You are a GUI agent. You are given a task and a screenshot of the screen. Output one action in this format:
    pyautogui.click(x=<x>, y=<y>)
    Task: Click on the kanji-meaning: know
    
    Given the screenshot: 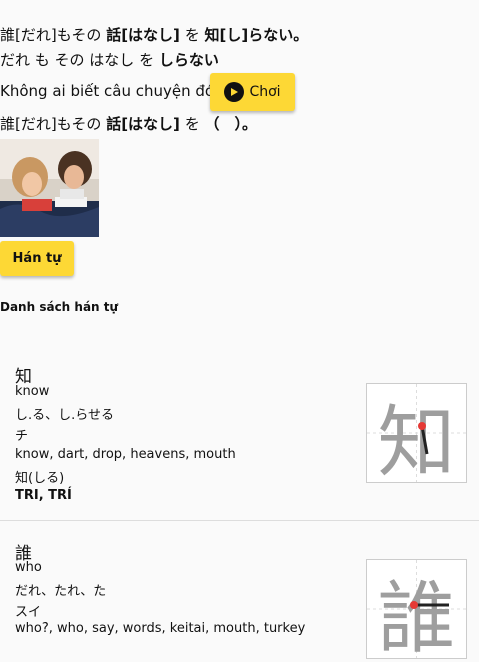 What is the action you would take?
    pyautogui.click(x=32, y=391)
    